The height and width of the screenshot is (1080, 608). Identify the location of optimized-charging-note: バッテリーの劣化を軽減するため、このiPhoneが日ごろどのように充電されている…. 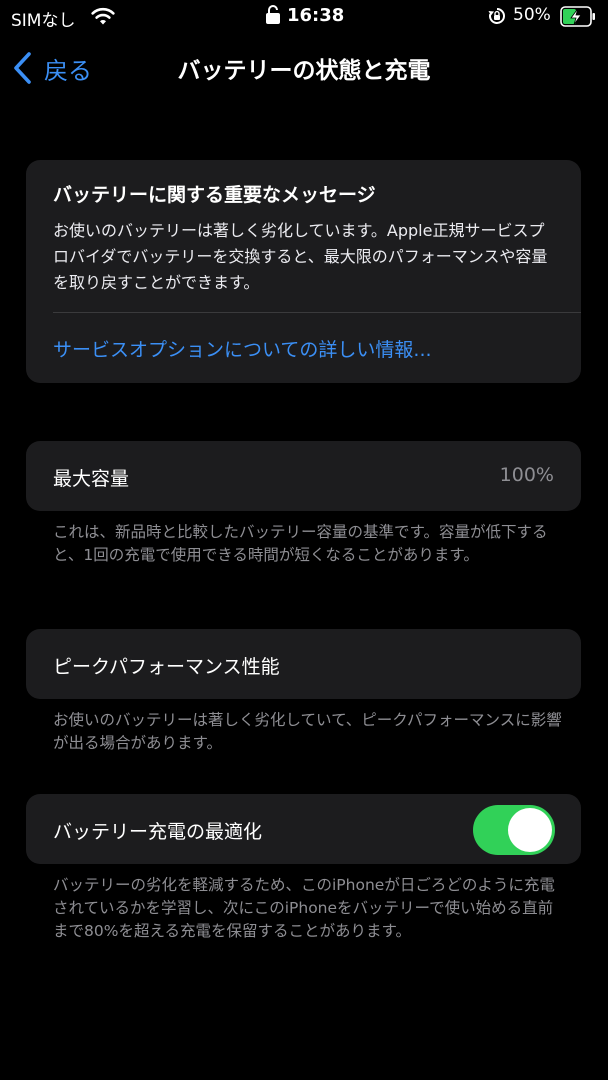
(304, 908).